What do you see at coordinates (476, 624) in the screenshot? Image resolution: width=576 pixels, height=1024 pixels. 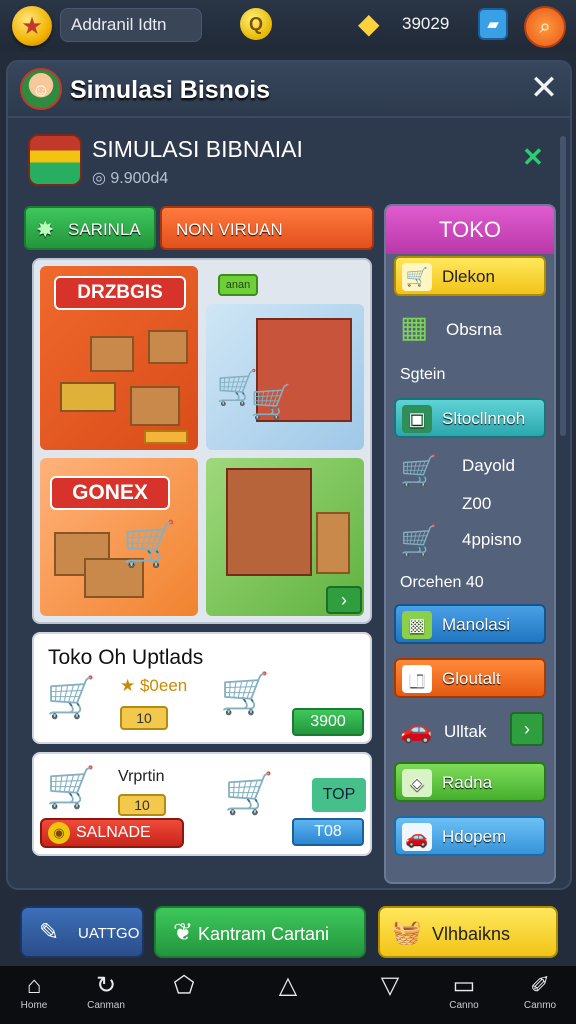 I see `item-label: Manolasi` at bounding box center [476, 624].